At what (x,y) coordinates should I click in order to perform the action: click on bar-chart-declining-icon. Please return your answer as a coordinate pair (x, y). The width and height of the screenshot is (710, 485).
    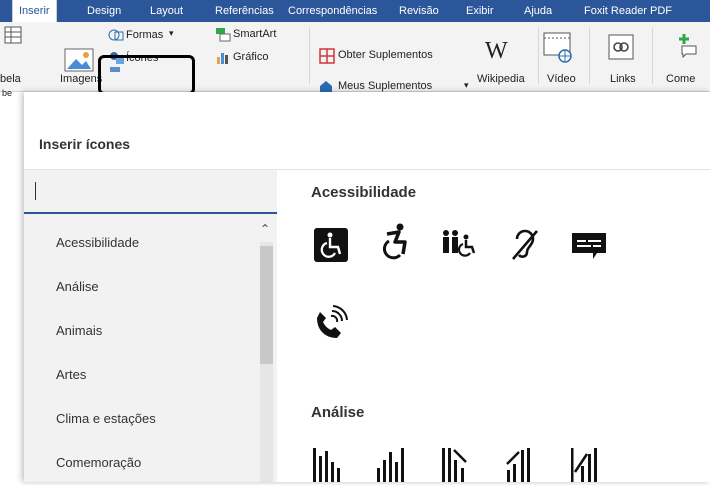
    Looking at the image, I should click on (331, 462).